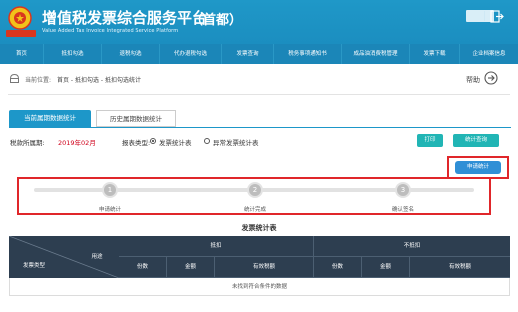 Image resolution: width=518 pixels, height=312 pixels. I want to click on nav-item-agent-refund-check: 代办退税勾选, so click(191, 54).